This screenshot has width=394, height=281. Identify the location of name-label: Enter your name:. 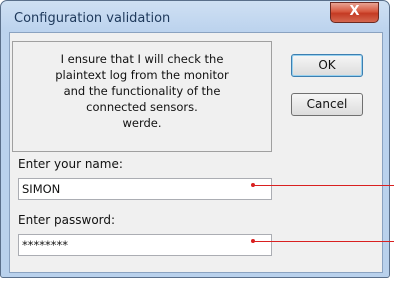
(70, 164).